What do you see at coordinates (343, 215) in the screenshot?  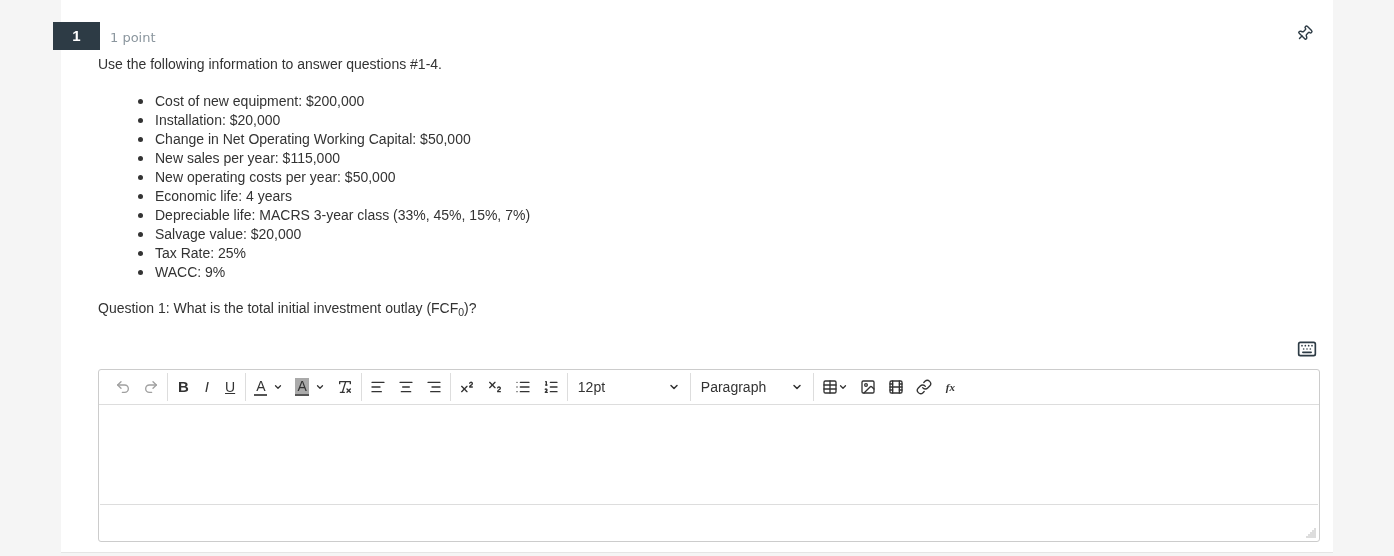 I see `fact-text: Depreciable life: MACRS 3-year class (33%, 45%, 15%, 7%)` at bounding box center [343, 215].